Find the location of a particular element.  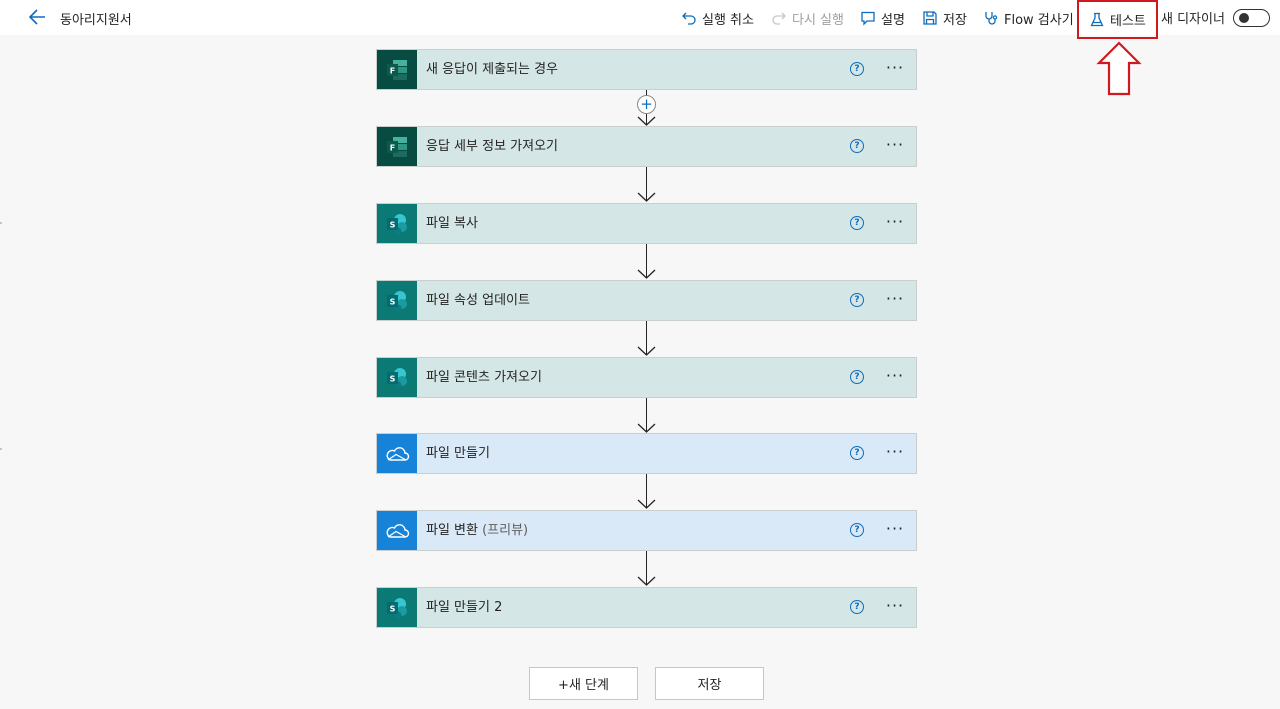

undo-label: 실행 취소 is located at coordinates (728, 20).